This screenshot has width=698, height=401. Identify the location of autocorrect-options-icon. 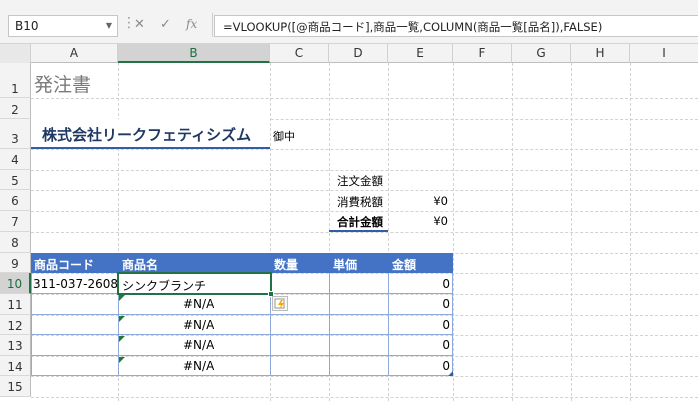
(280, 303).